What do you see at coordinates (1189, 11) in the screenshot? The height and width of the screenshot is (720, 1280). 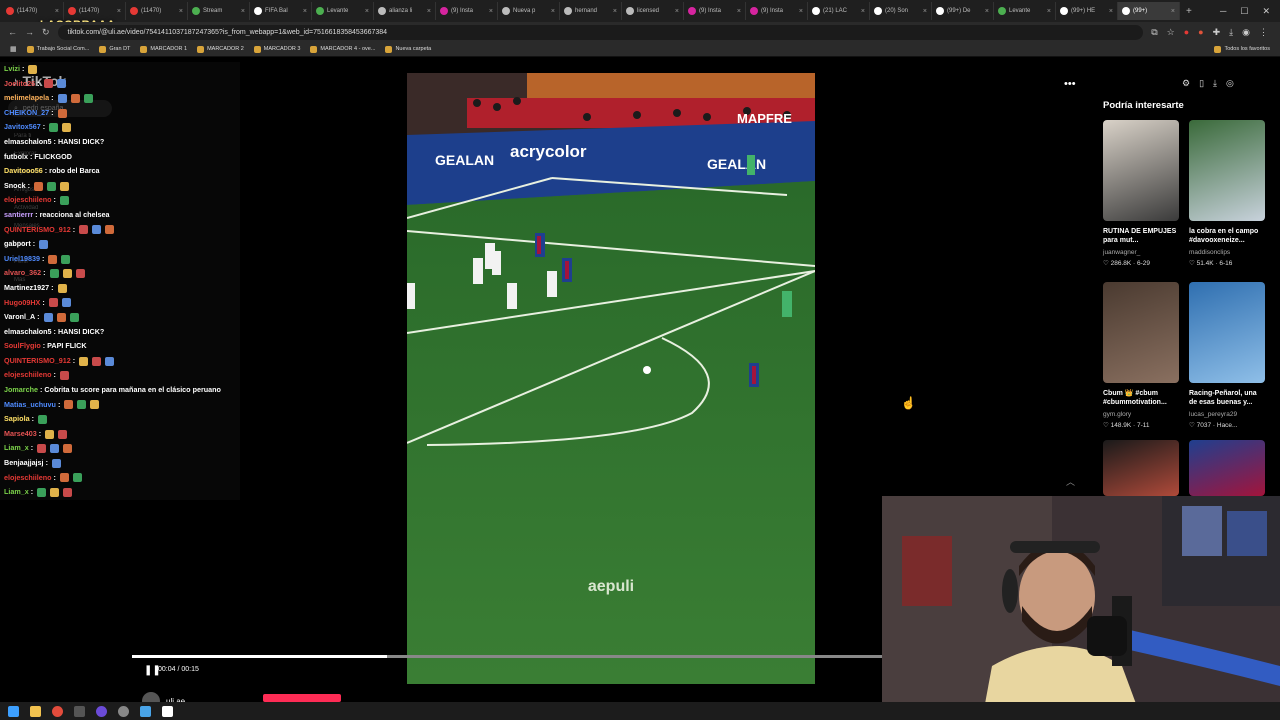 I see `new-tab-button: +` at bounding box center [1189, 11].